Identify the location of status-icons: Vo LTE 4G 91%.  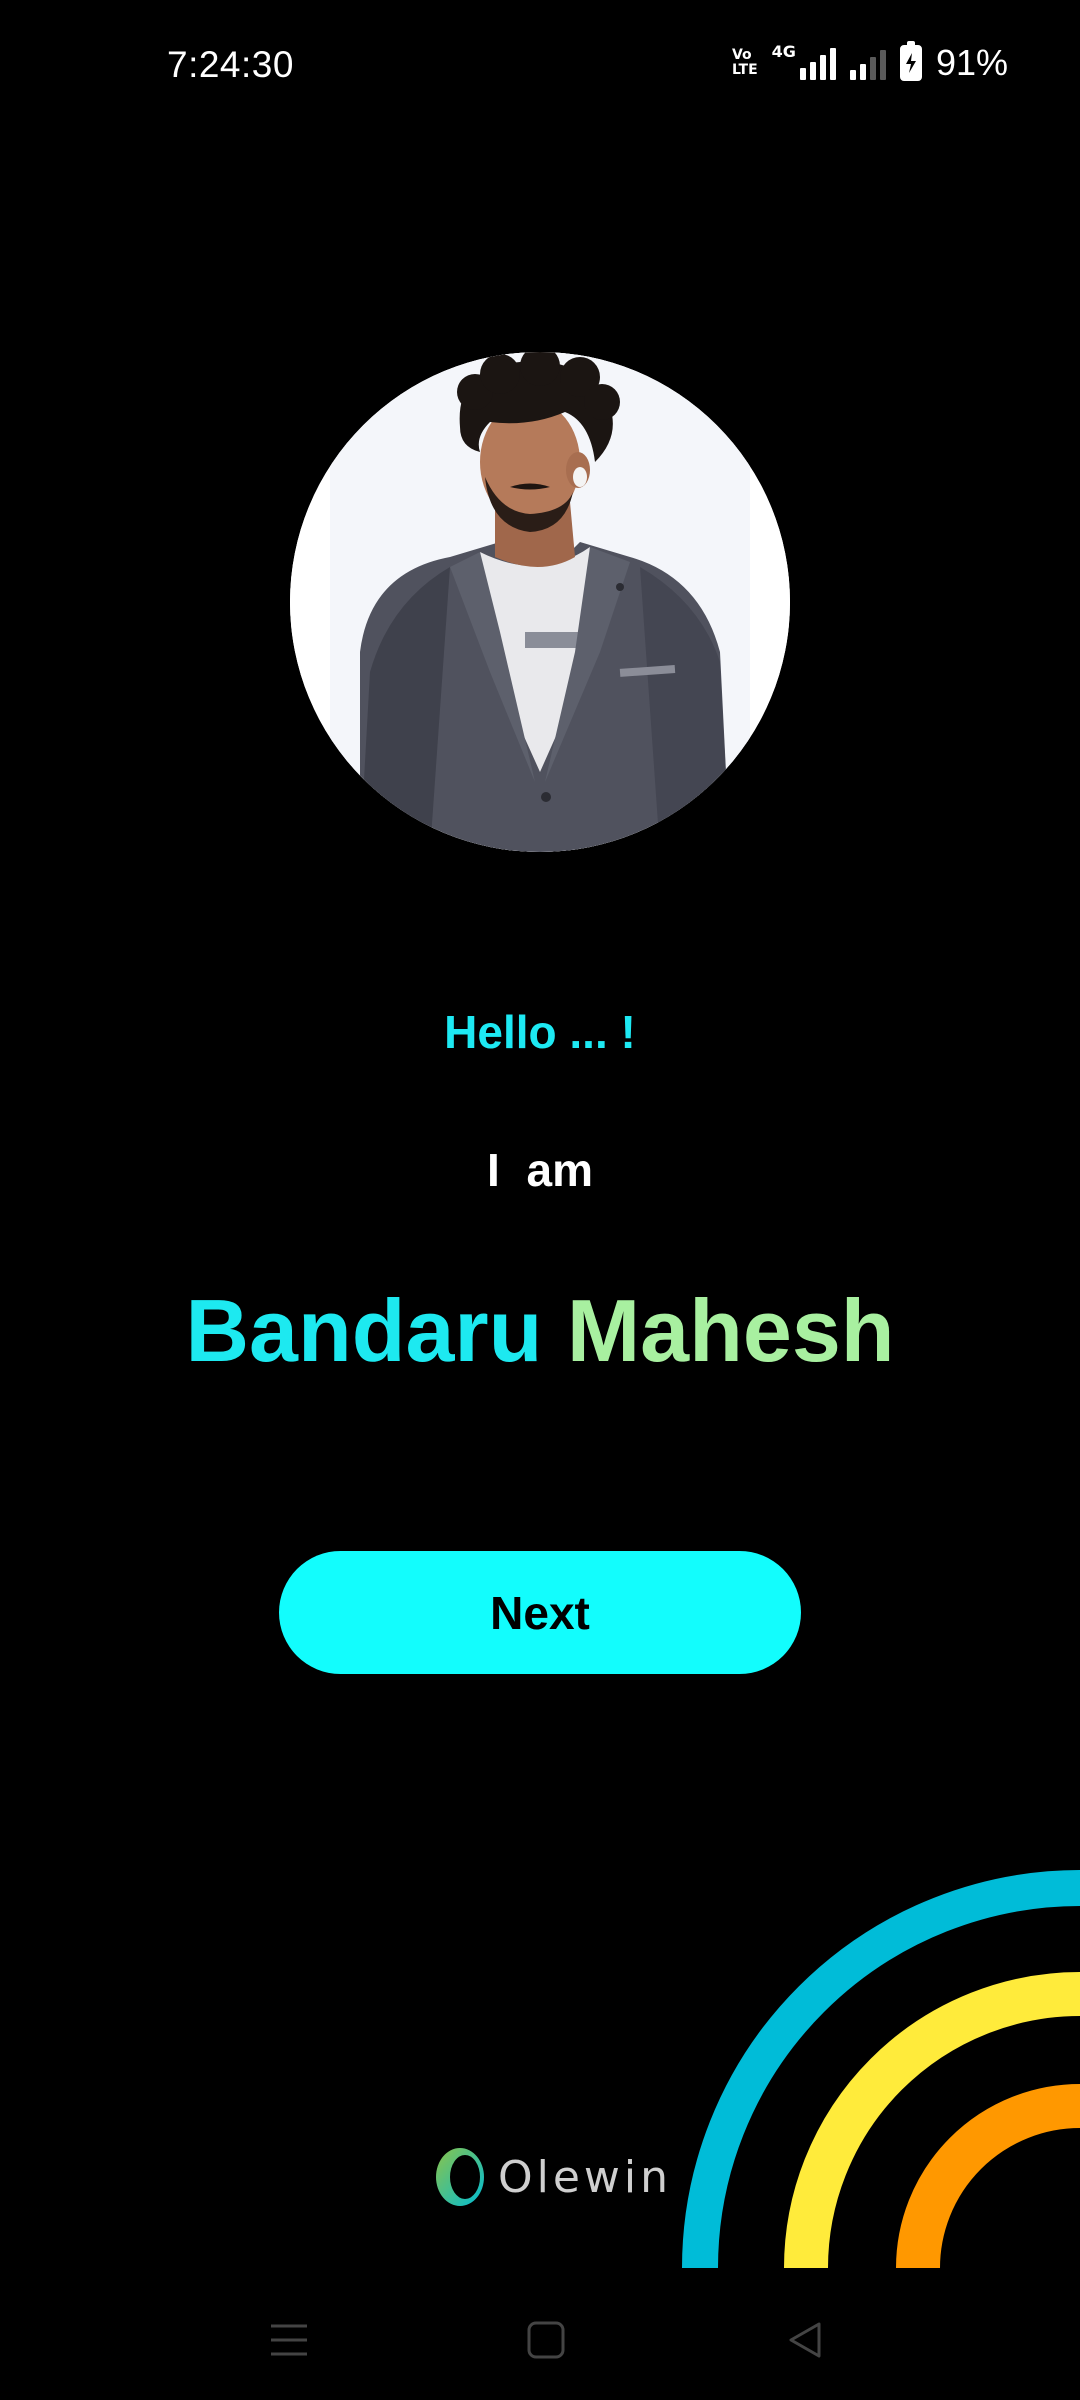
(870, 62).